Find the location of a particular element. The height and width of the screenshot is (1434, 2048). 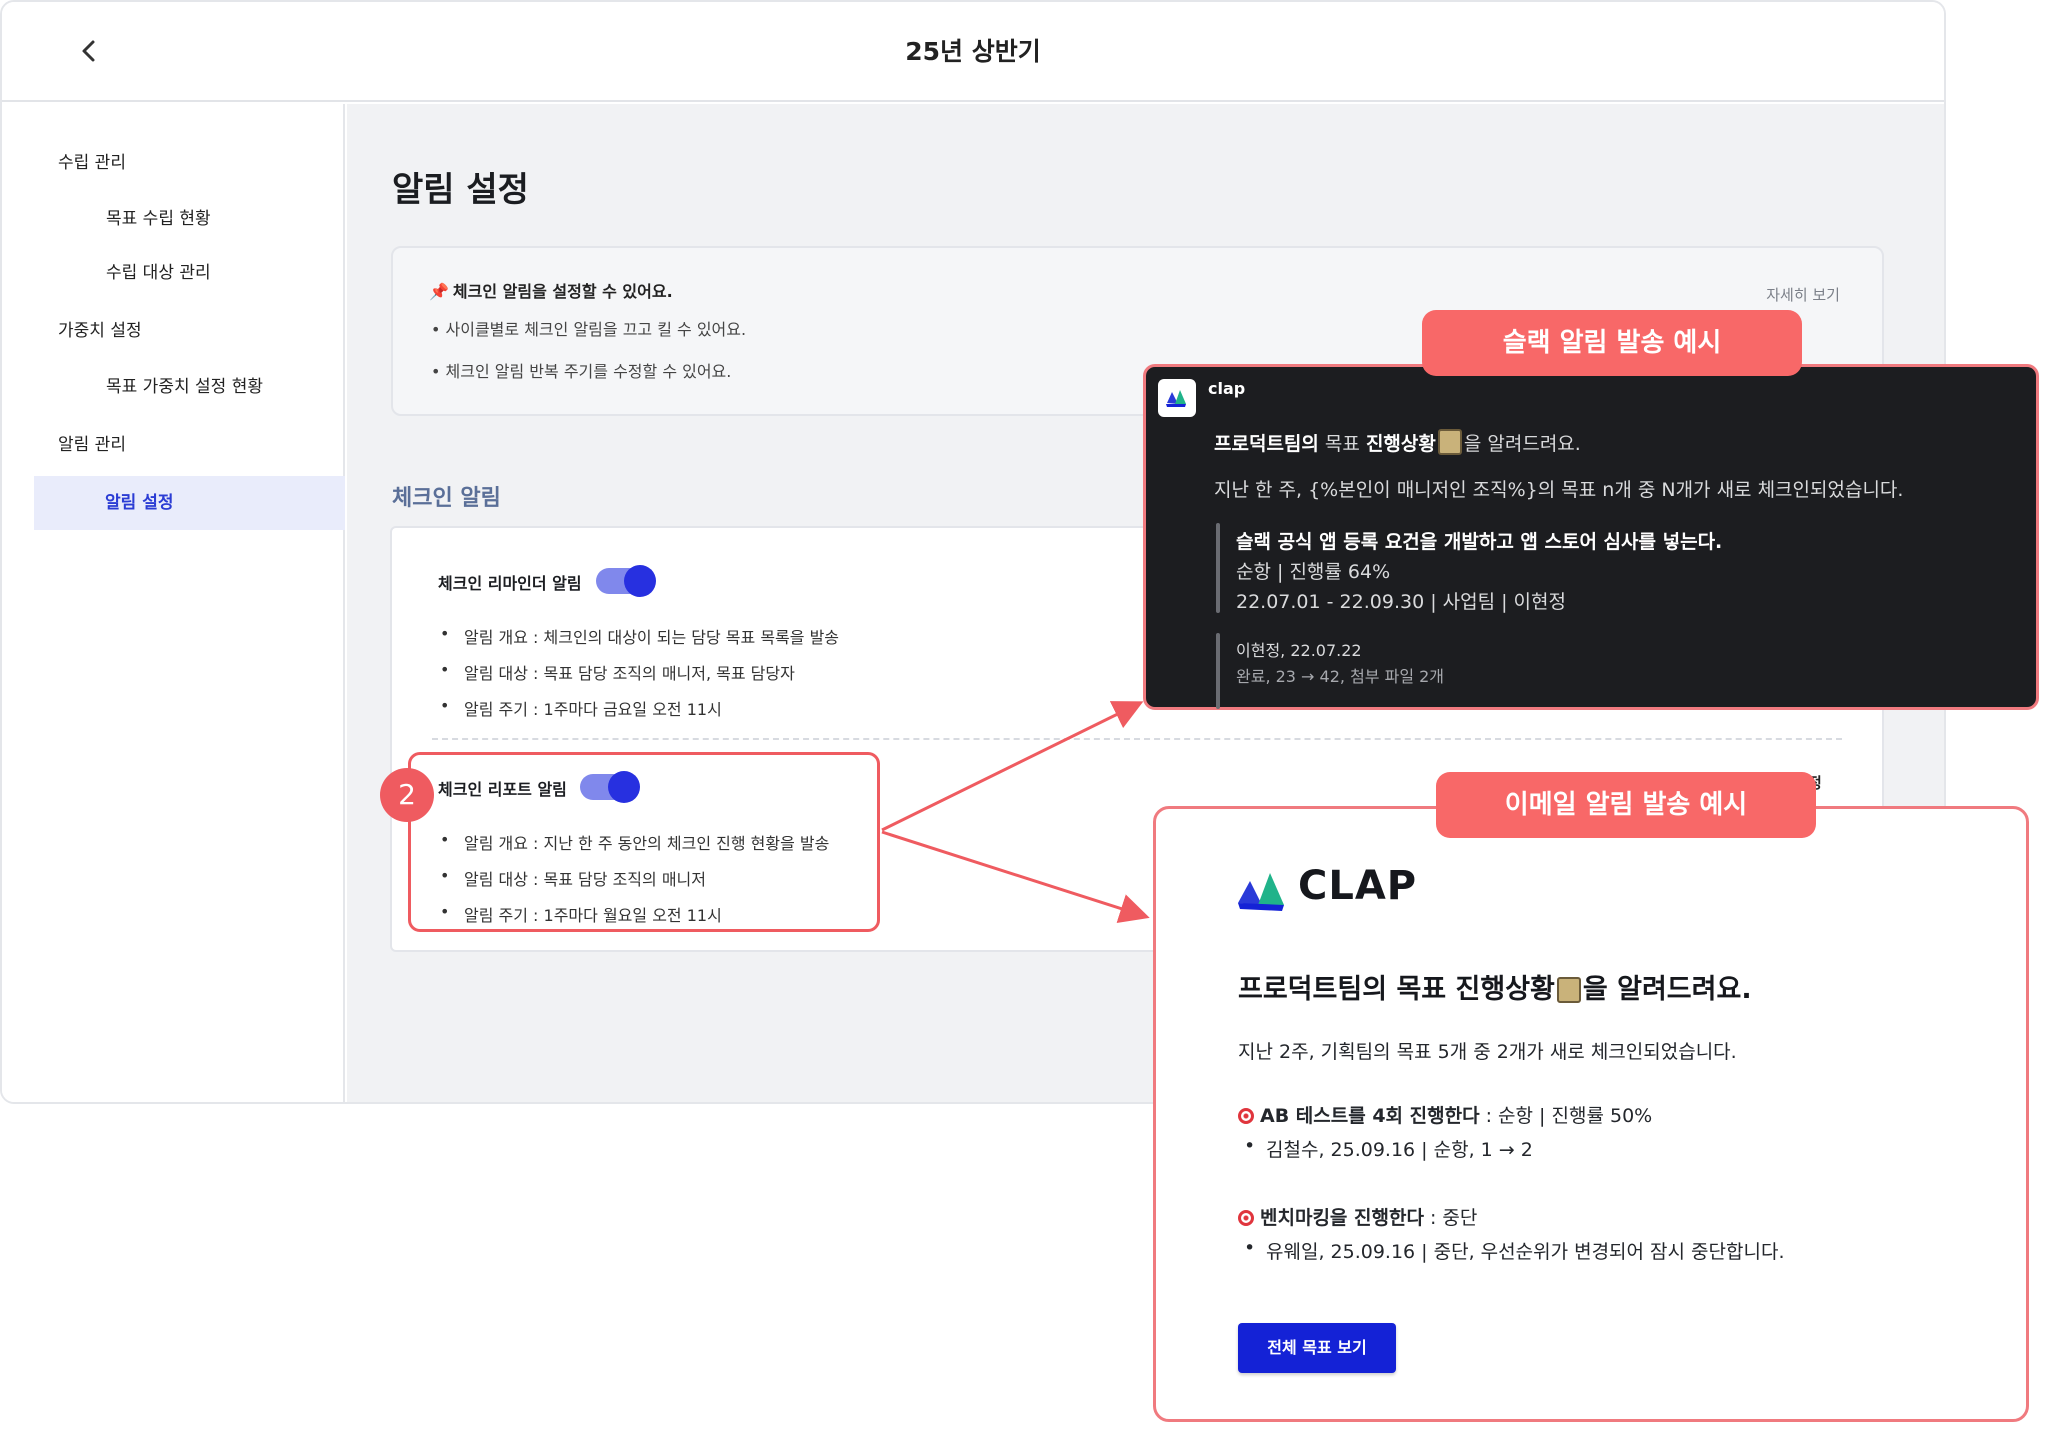

clap-app-icon is located at coordinates (1177, 398).